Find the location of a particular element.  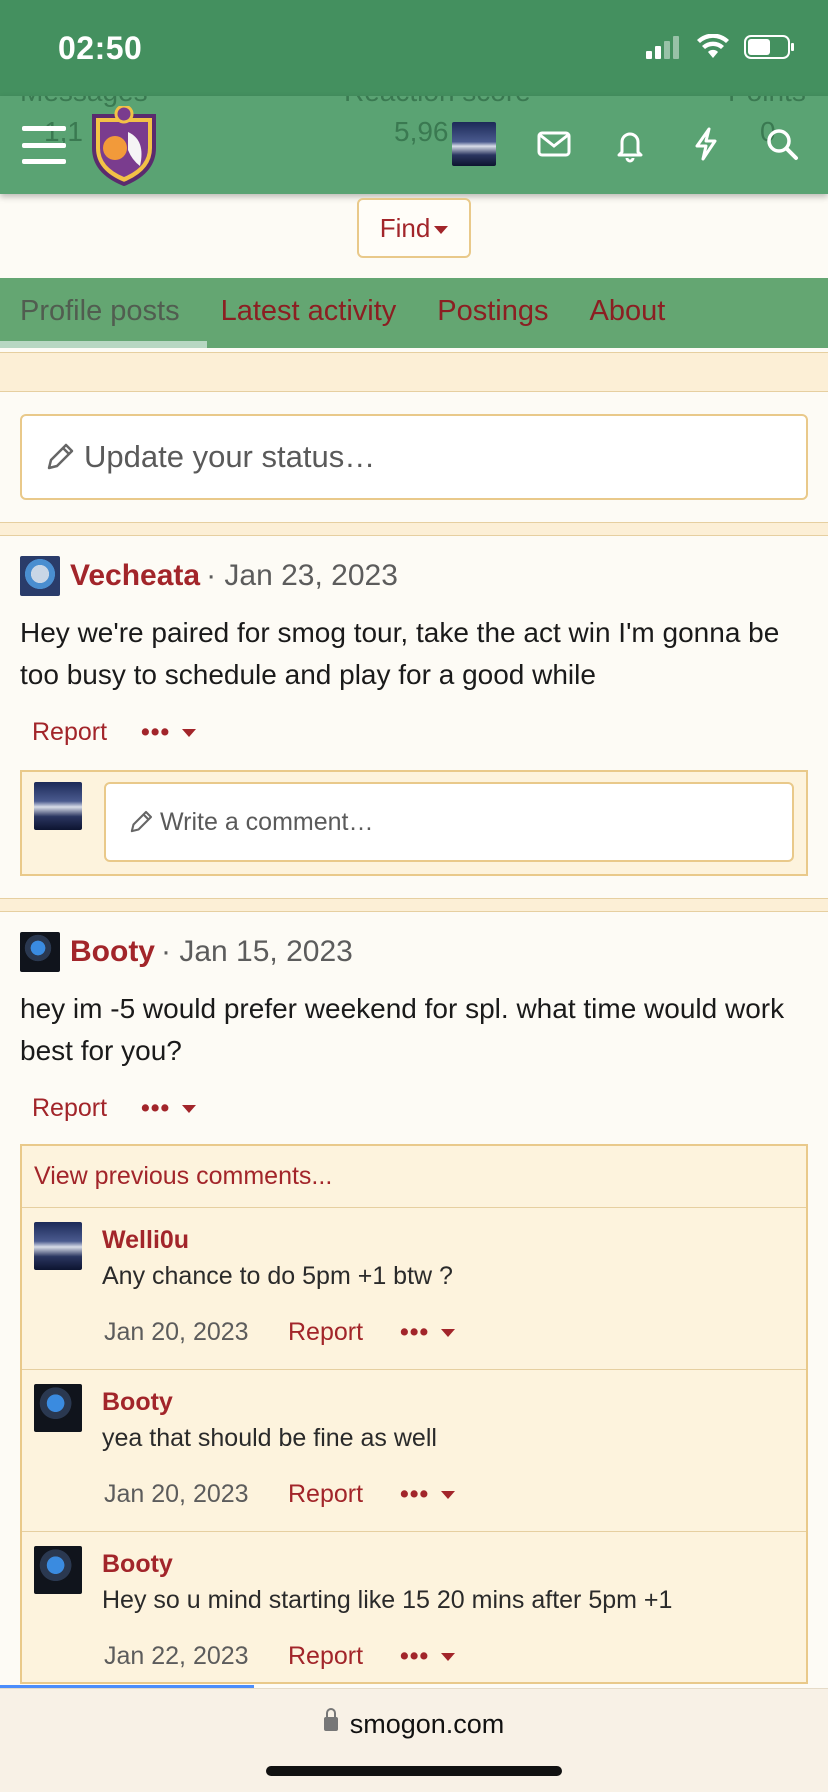

lock-icon is located at coordinates (330, 1719).